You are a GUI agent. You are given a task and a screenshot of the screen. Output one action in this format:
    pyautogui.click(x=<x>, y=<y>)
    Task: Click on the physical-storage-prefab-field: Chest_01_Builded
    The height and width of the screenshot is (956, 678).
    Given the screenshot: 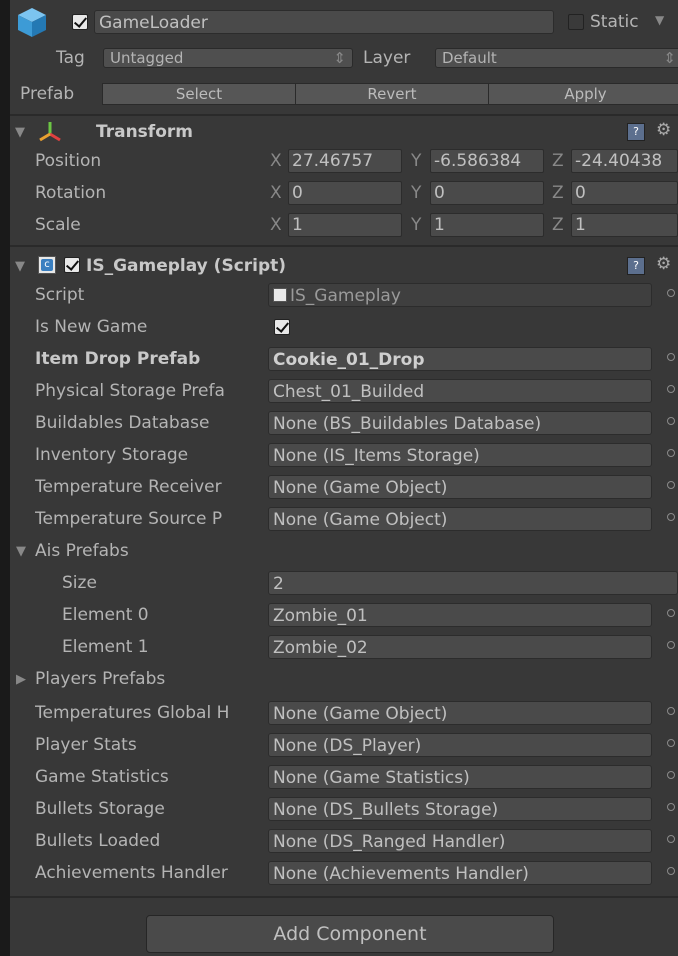 What is the action you would take?
    pyautogui.click(x=460, y=391)
    